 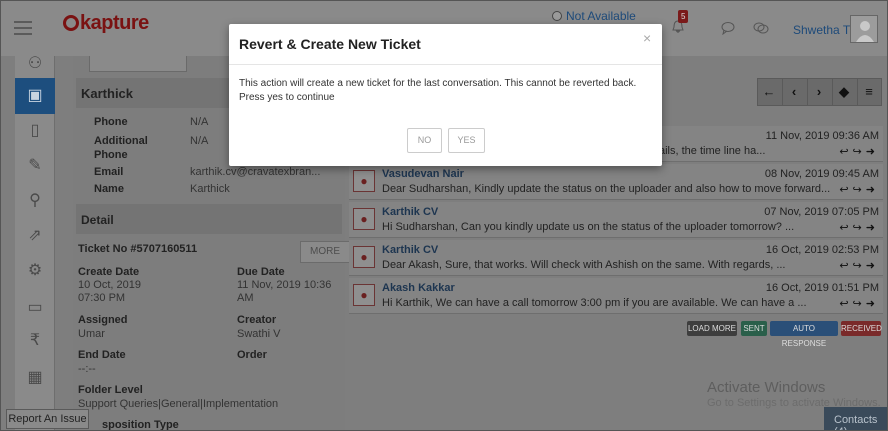 I want to click on field-label: Additional Phone, so click(x=121, y=148).